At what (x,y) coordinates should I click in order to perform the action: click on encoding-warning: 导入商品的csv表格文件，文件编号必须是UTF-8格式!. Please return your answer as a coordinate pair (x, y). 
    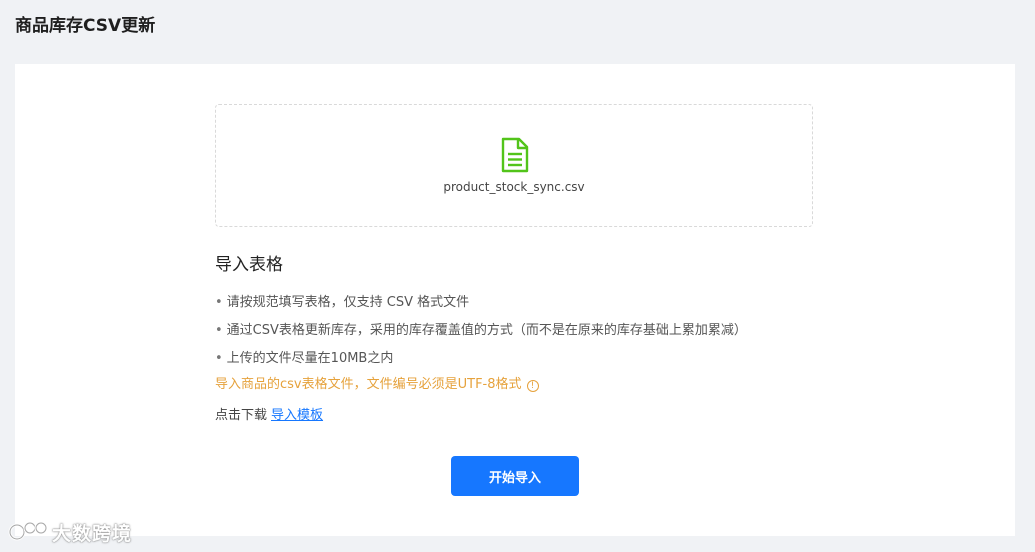
    Looking at the image, I should click on (377, 385).